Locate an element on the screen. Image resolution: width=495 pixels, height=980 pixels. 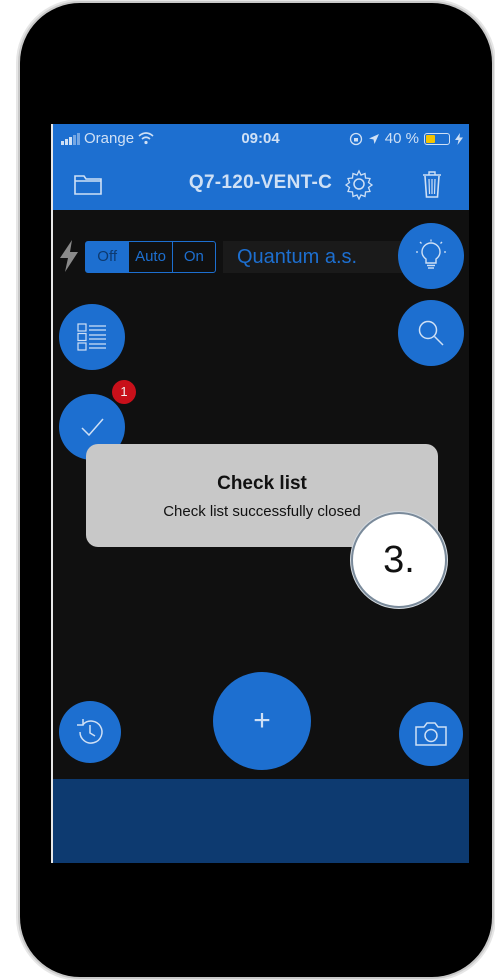
checkmark-icon is located at coordinates (92, 427).